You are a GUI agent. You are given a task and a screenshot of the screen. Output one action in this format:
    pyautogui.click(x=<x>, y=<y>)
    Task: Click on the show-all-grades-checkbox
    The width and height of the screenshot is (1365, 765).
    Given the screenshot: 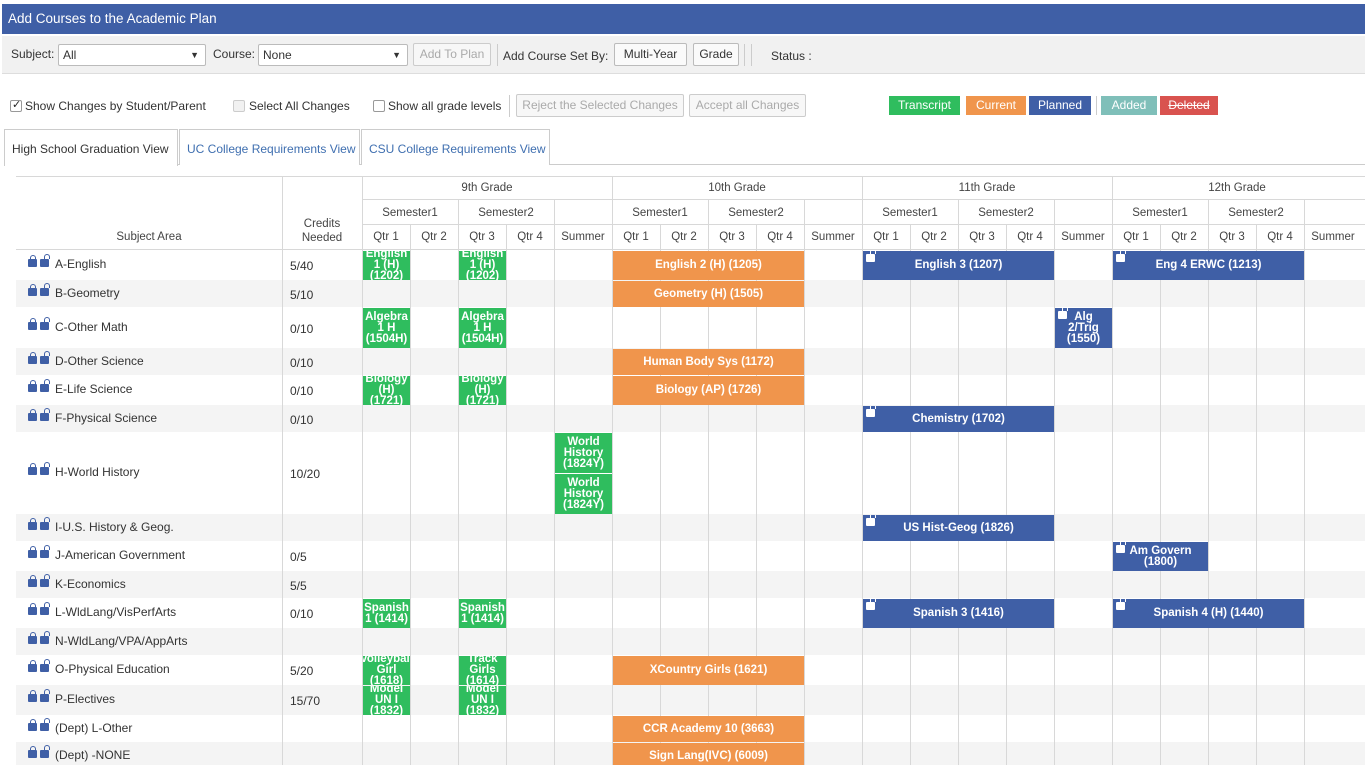 What is the action you would take?
    pyautogui.click(x=379, y=106)
    